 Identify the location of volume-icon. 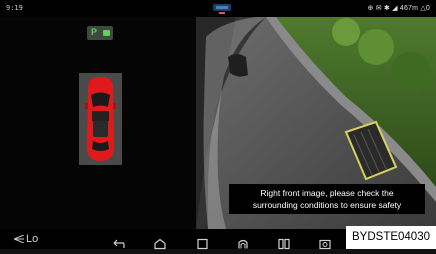
(19, 239).